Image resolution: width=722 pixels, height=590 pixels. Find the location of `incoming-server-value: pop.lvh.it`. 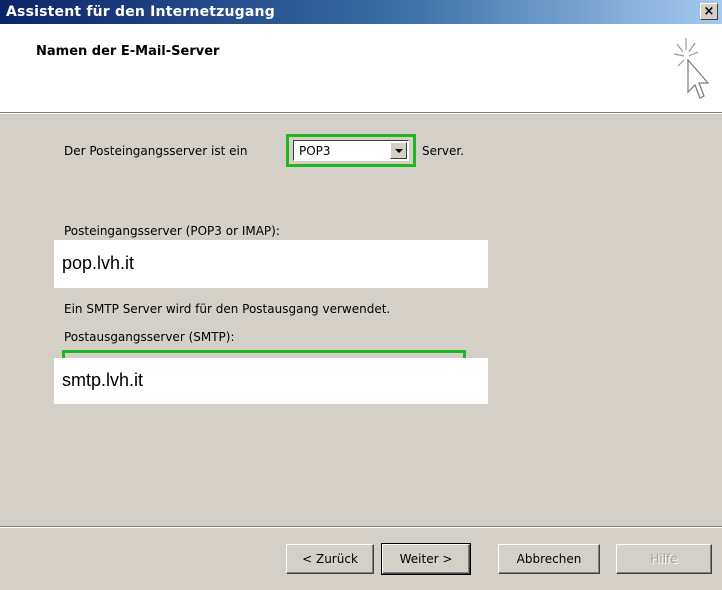

incoming-server-value: pop.lvh.it is located at coordinates (98, 263).